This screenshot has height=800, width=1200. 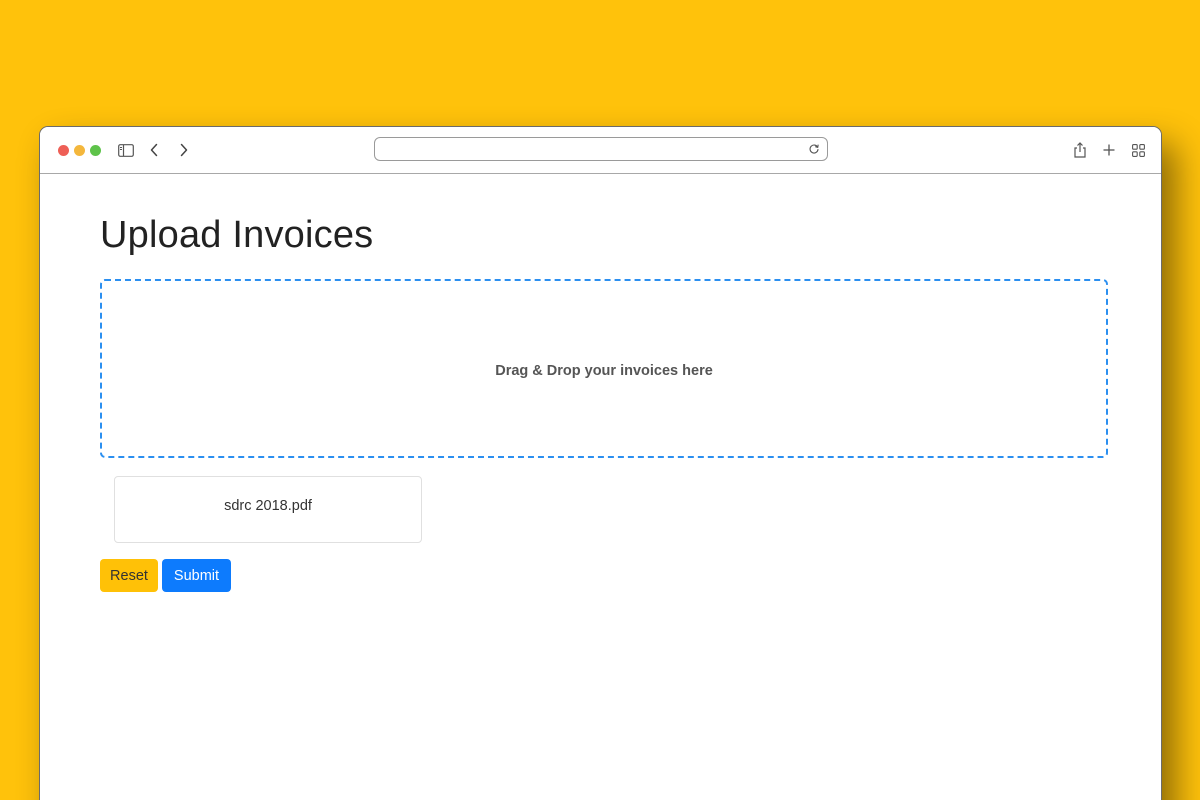 What do you see at coordinates (129, 575) in the screenshot?
I see `reset-button: Reset` at bounding box center [129, 575].